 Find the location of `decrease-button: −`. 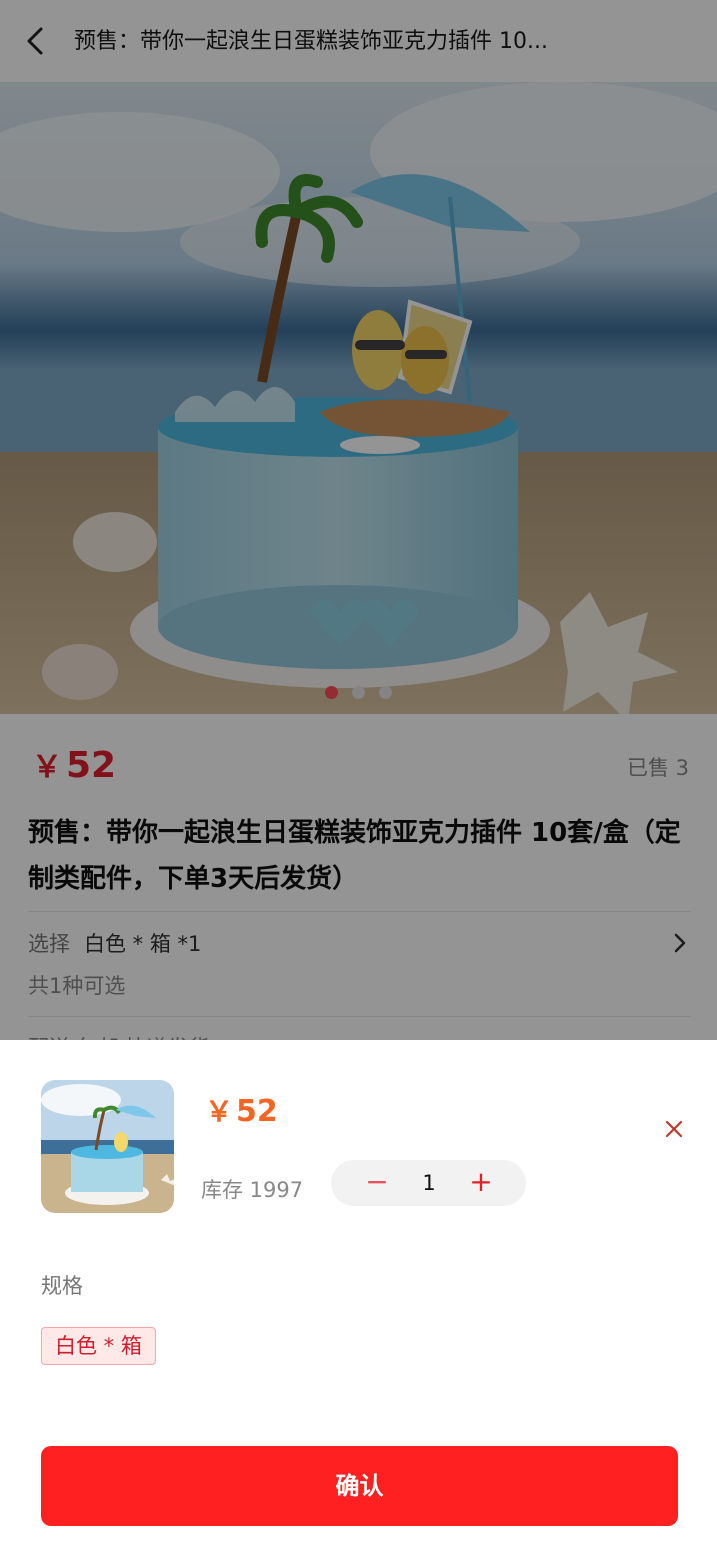

decrease-button: − is located at coordinates (377, 1182).